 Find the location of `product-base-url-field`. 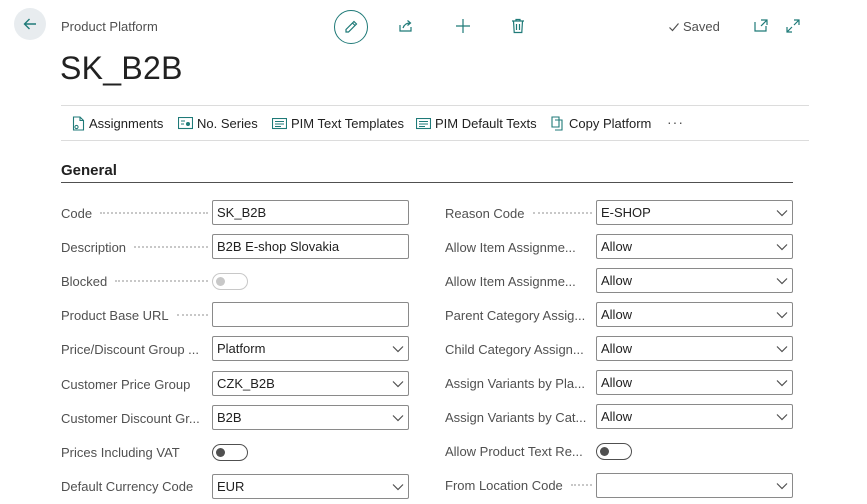

product-base-url-field is located at coordinates (310, 314).